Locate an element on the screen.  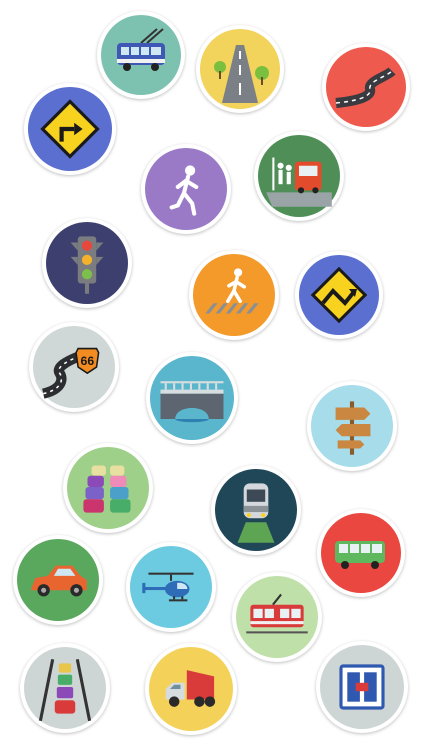
bus-stop-icon is located at coordinates (299, 176).